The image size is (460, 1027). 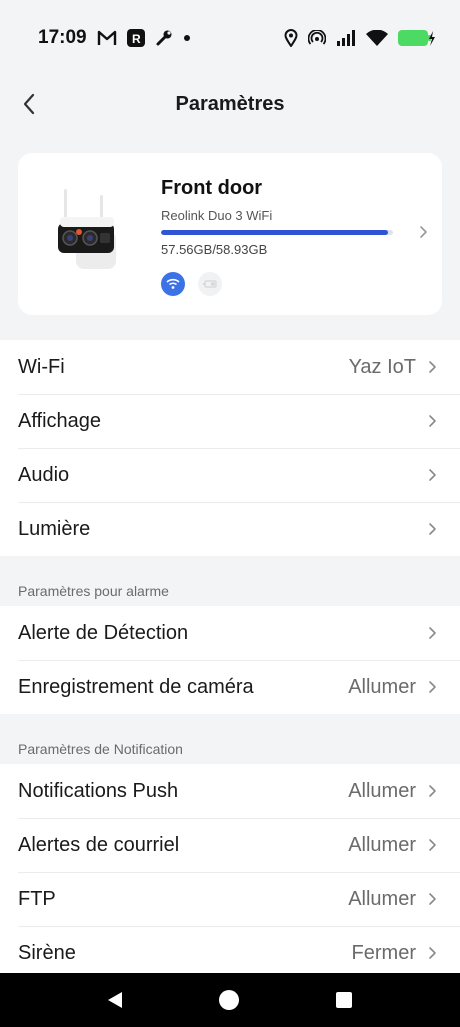 I want to click on row-label: Audio, so click(x=44, y=474).